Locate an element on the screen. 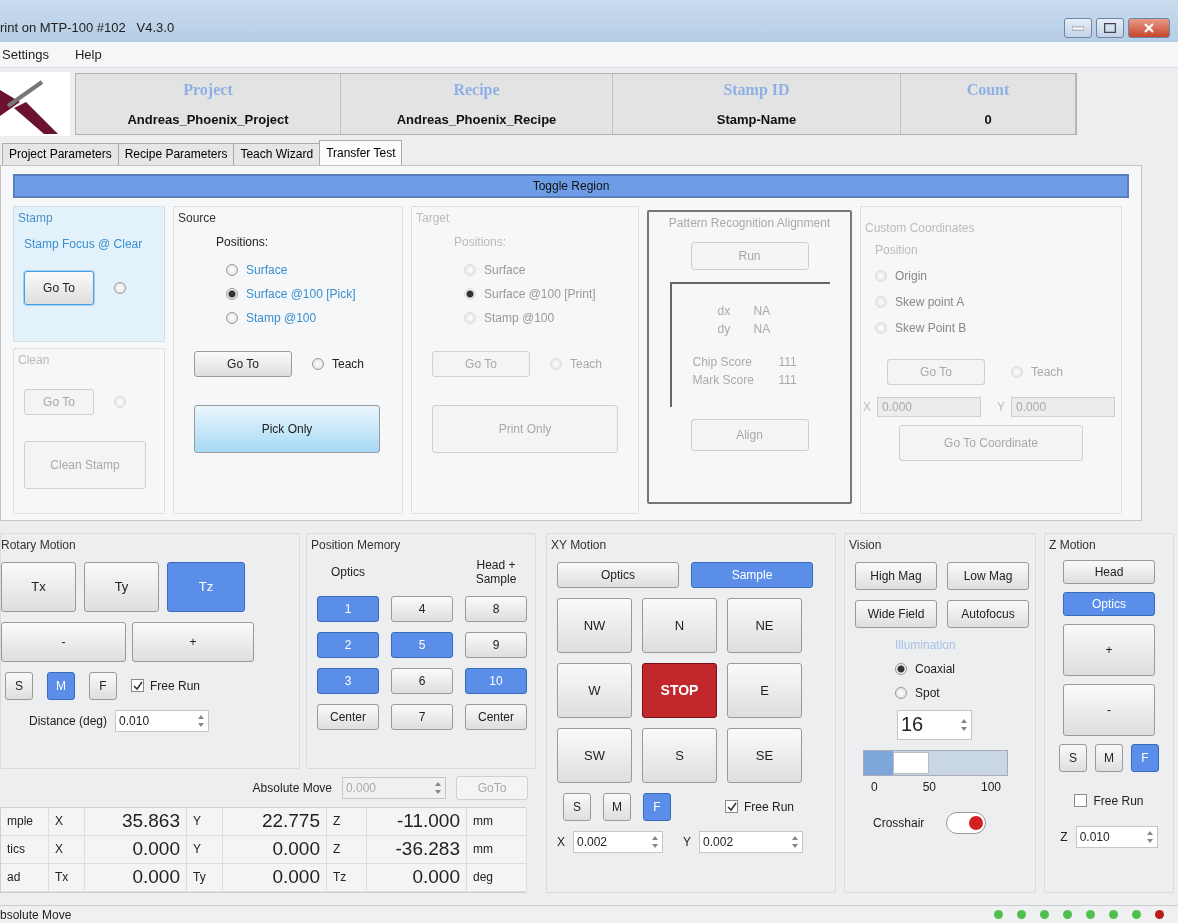 The image size is (1178, 923). spin-field: 16 is located at coordinates (934, 724).